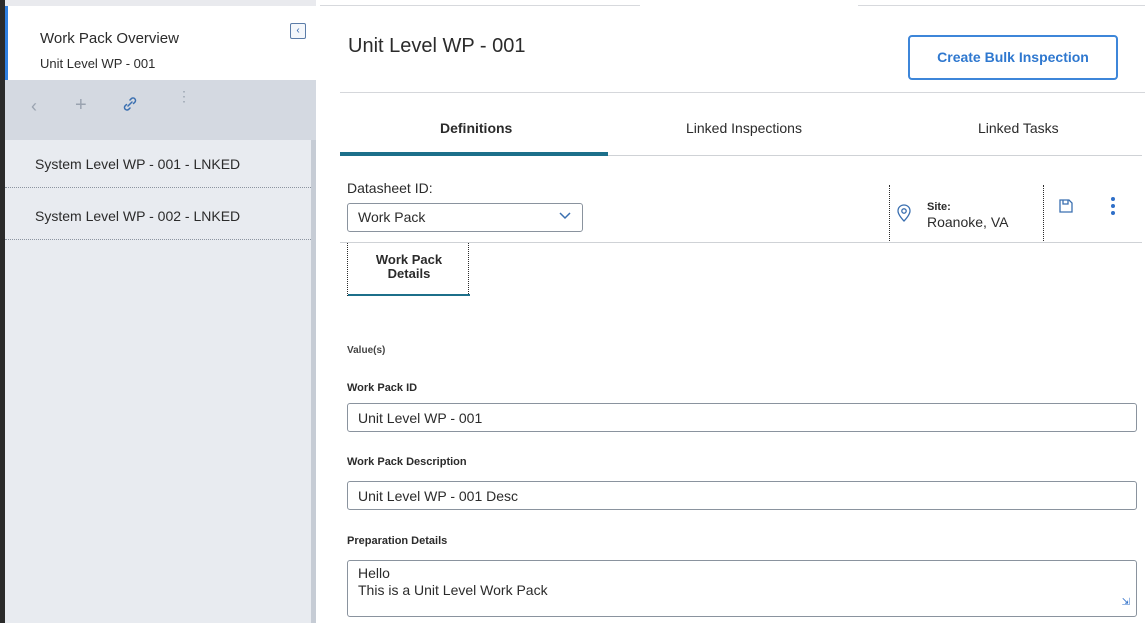 The width and height of the screenshot is (1145, 623). What do you see at coordinates (409, 273) in the screenshot?
I see `section-tab-line2: Details` at bounding box center [409, 273].